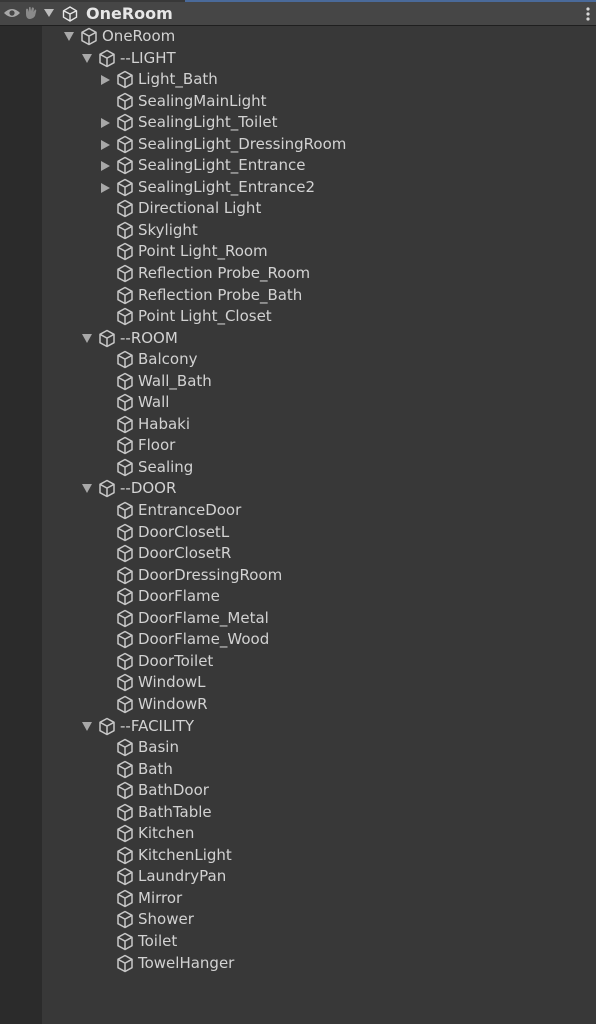 The width and height of the screenshot is (596, 1024). Describe the element at coordinates (298, 619) in the screenshot. I see `hierarchy-row: DoorFlame_Metal` at that location.